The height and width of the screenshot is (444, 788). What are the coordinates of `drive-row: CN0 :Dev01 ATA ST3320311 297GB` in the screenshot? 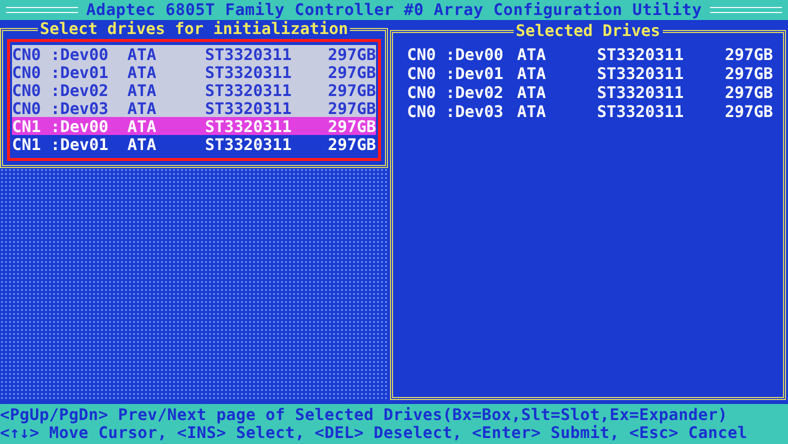 It's located at (194, 72).